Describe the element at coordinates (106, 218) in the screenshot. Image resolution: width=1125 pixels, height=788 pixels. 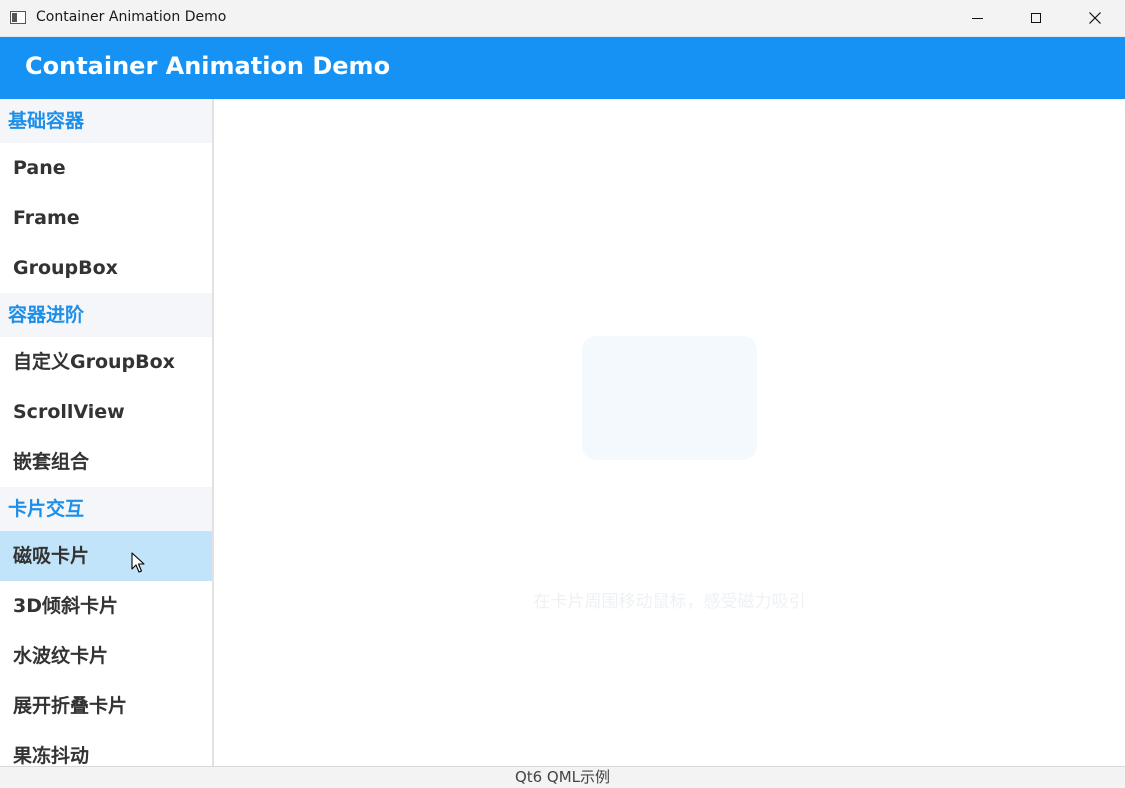
I see `sidebar-item-frame: Frame` at that location.